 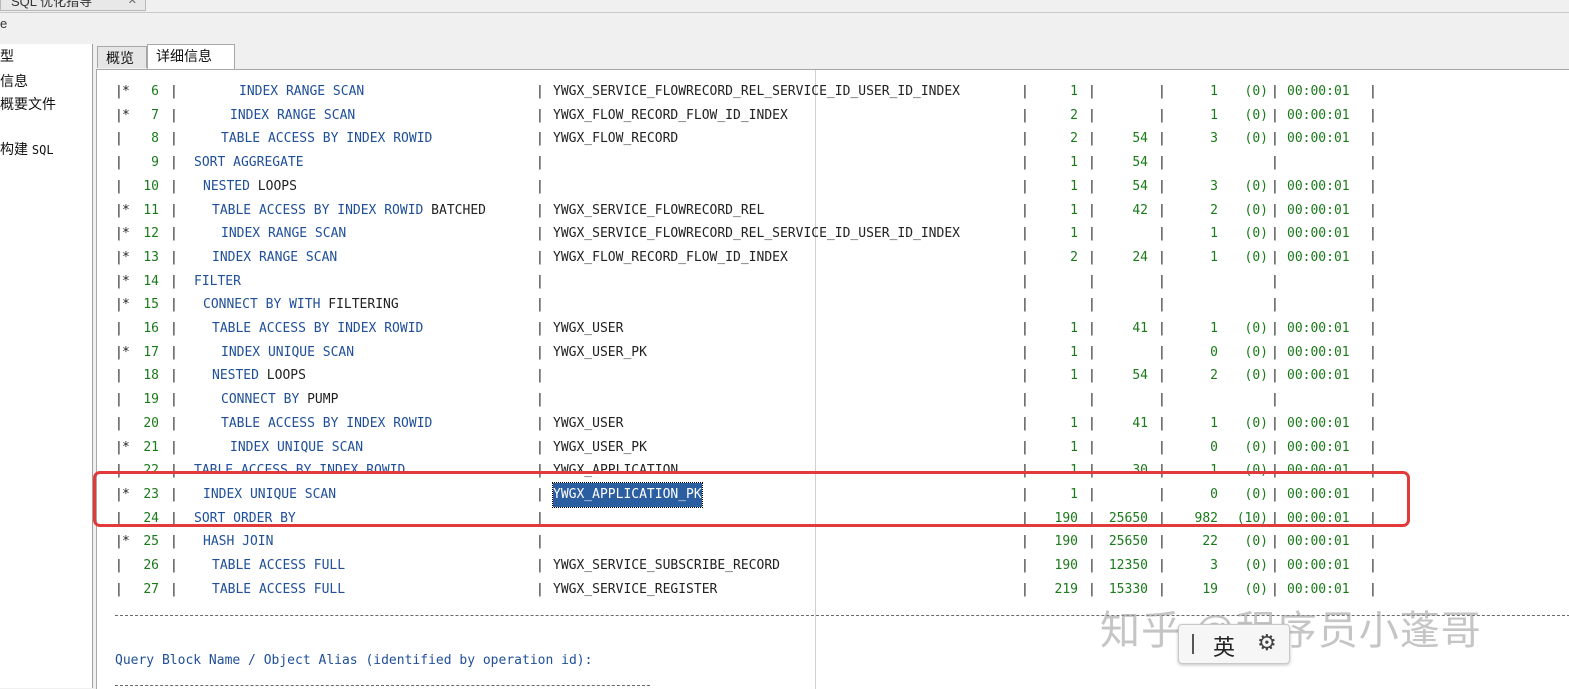 What do you see at coordinates (217, 282) in the screenshot?
I see `operation-name: FILTER` at bounding box center [217, 282].